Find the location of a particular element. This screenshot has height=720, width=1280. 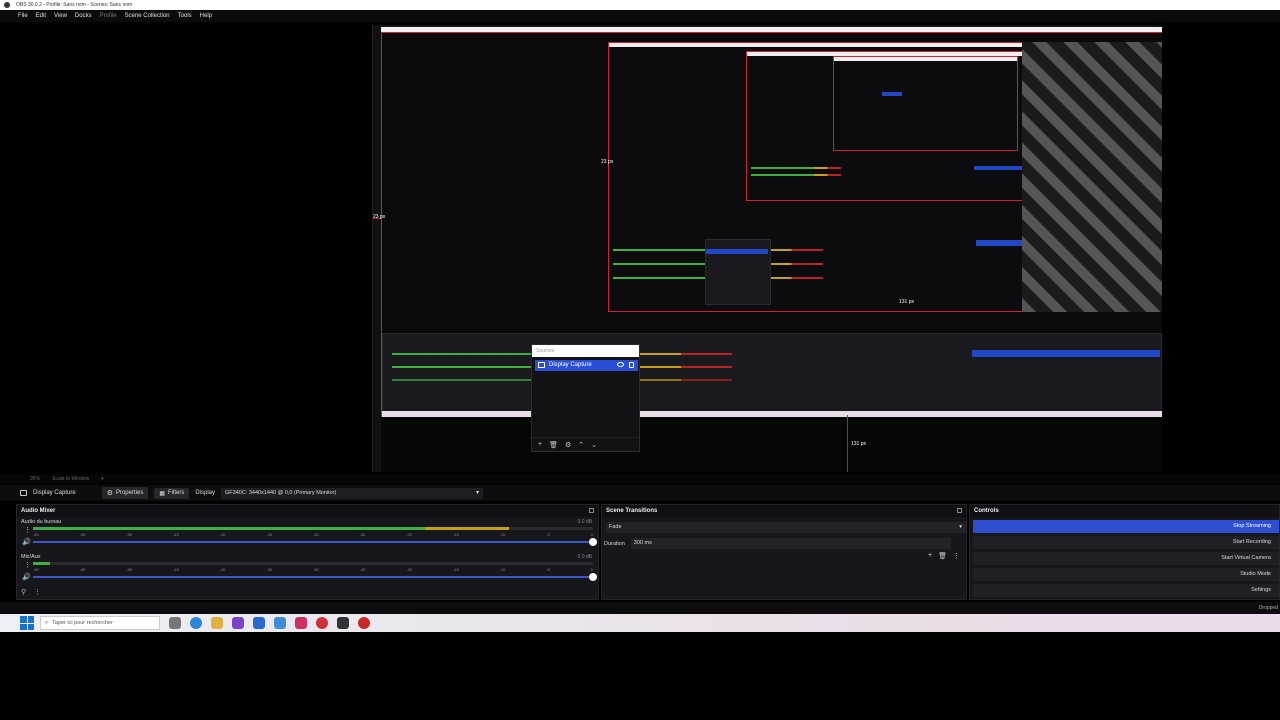

task-view-icon is located at coordinates (175, 623).